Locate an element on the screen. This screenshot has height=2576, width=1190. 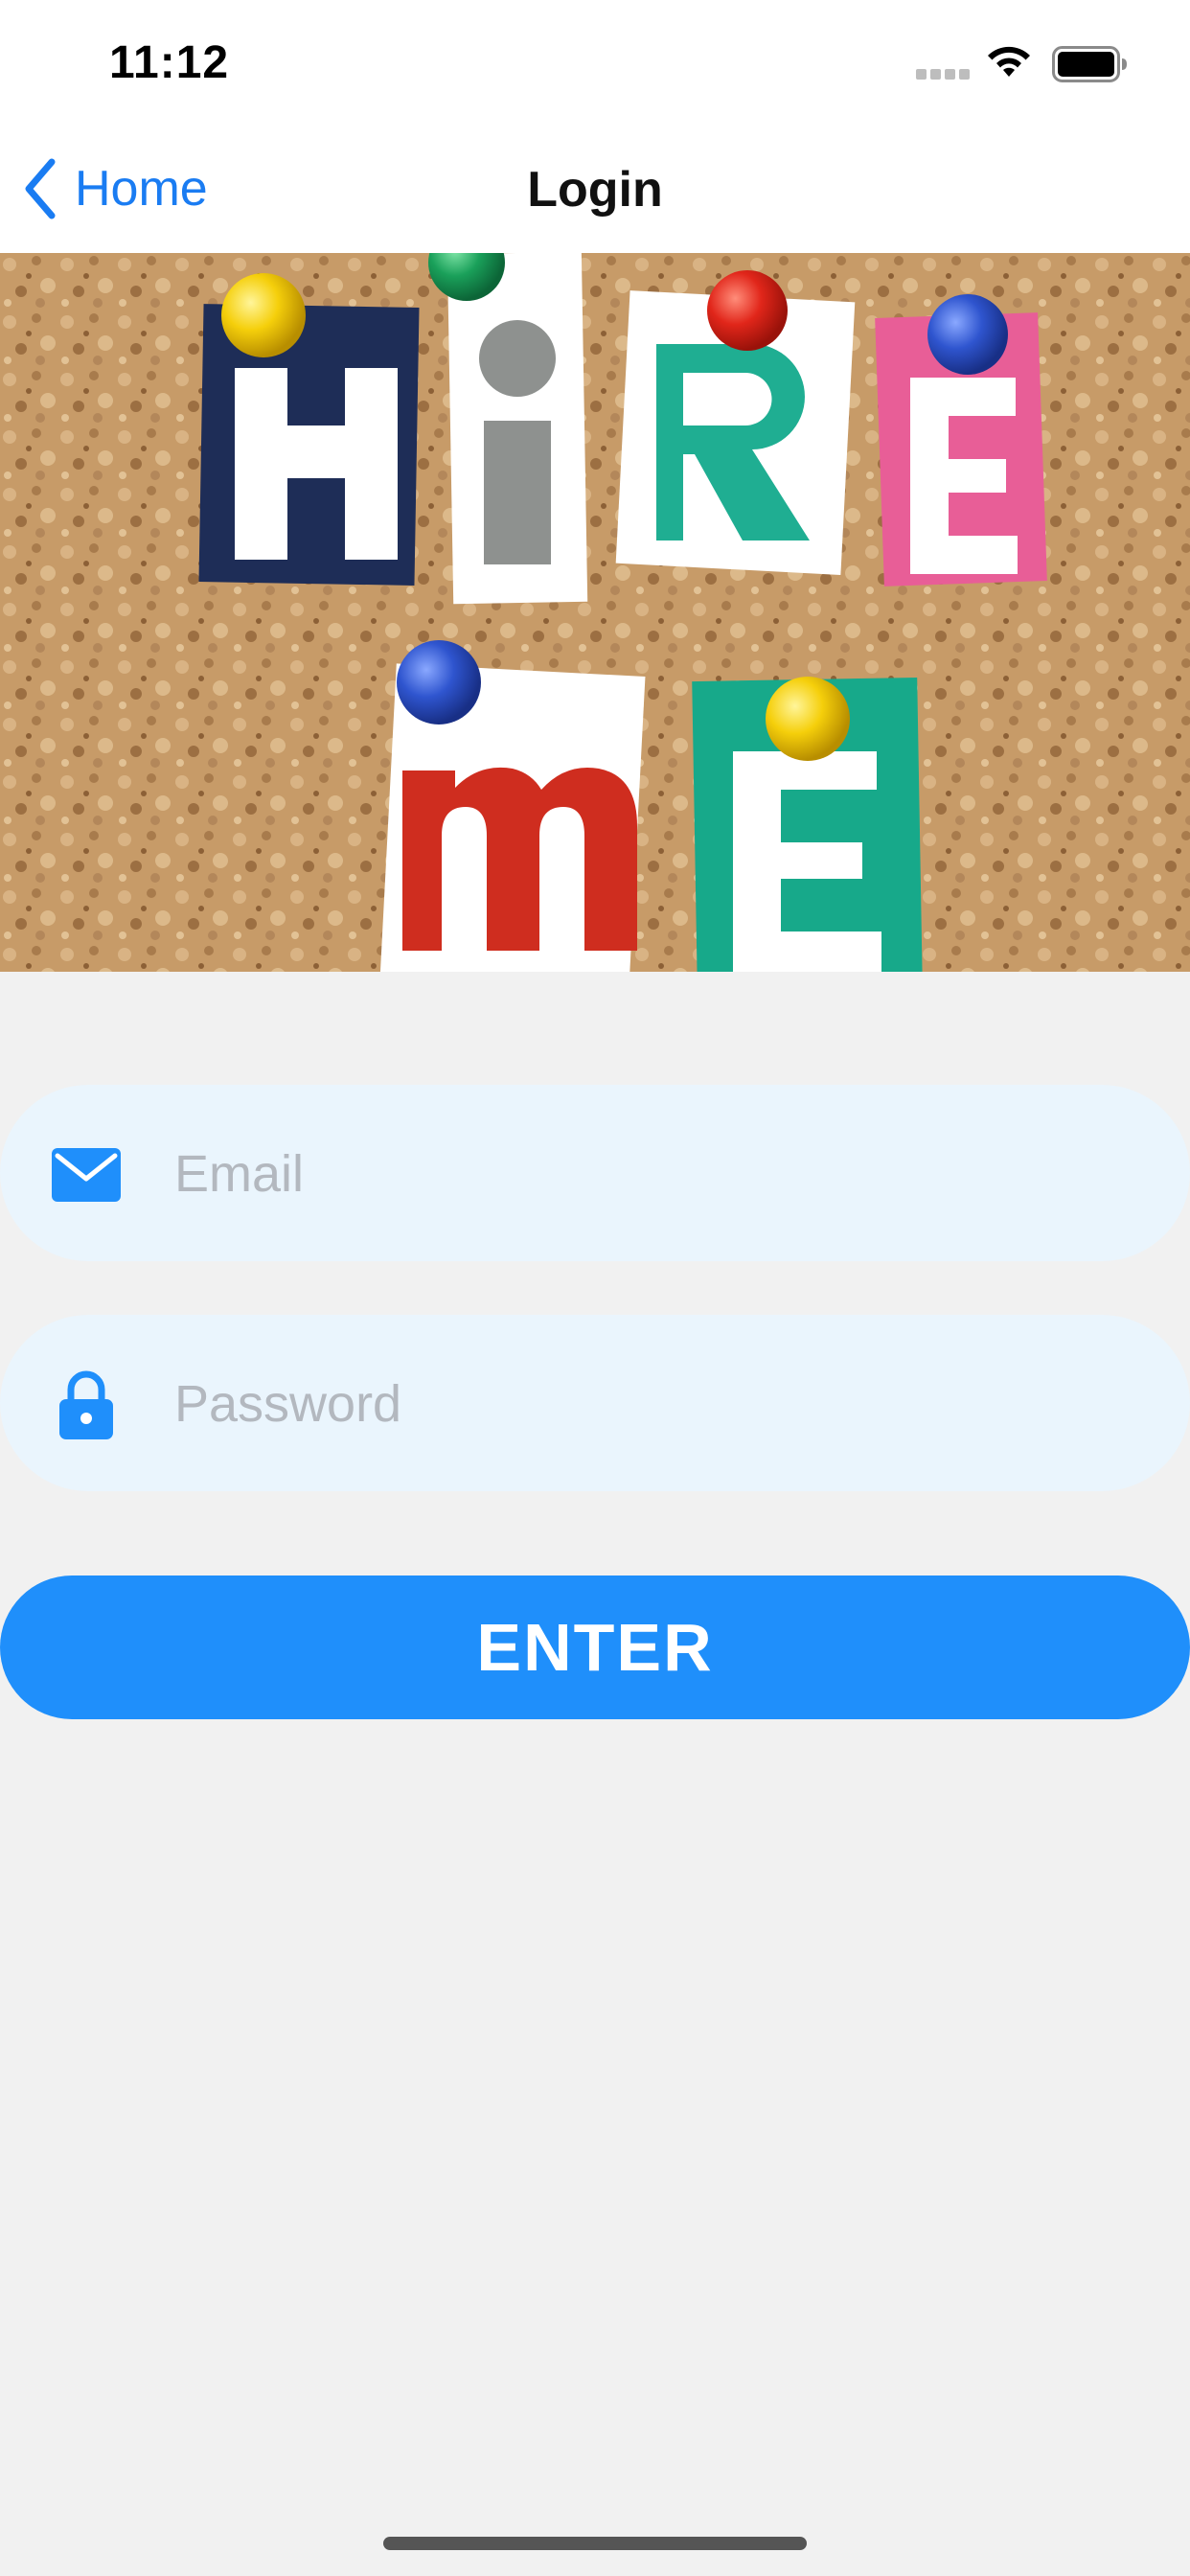
navigation-bar: Home Login is located at coordinates (595, 189).